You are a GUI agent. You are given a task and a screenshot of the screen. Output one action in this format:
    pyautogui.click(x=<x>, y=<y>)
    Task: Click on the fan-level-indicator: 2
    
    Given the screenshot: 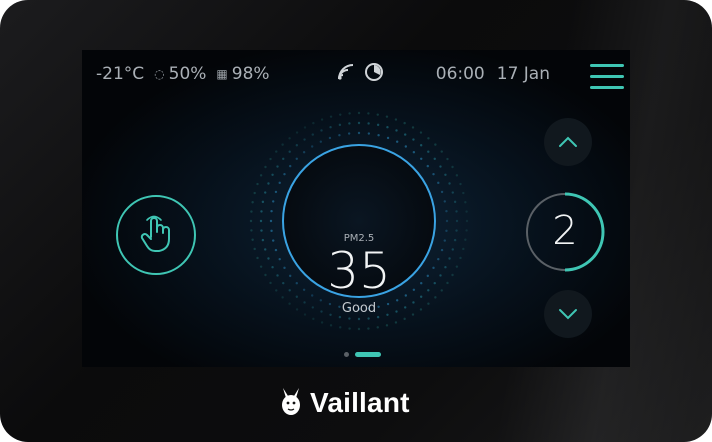 What is the action you would take?
    pyautogui.click(x=565, y=232)
    